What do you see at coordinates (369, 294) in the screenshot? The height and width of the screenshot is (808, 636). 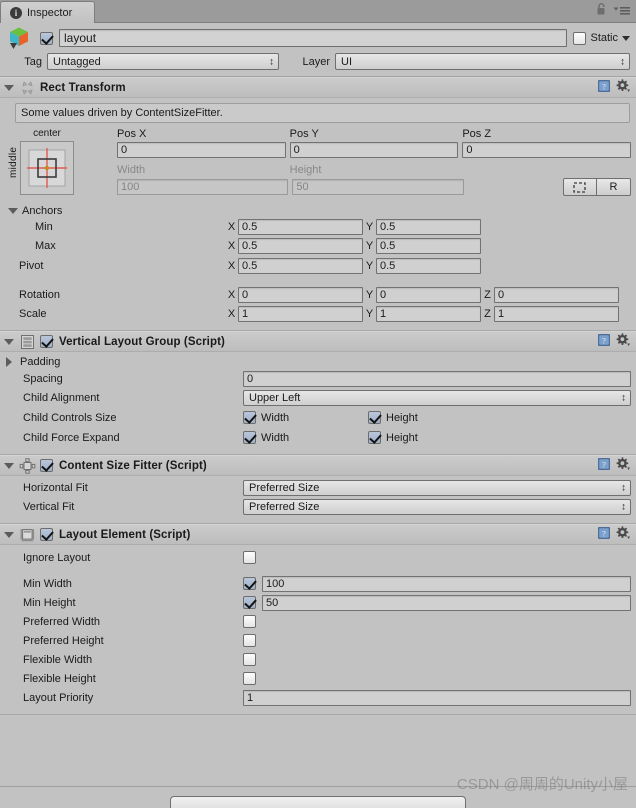 I see `rotation-y-axis: Y` at bounding box center [369, 294].